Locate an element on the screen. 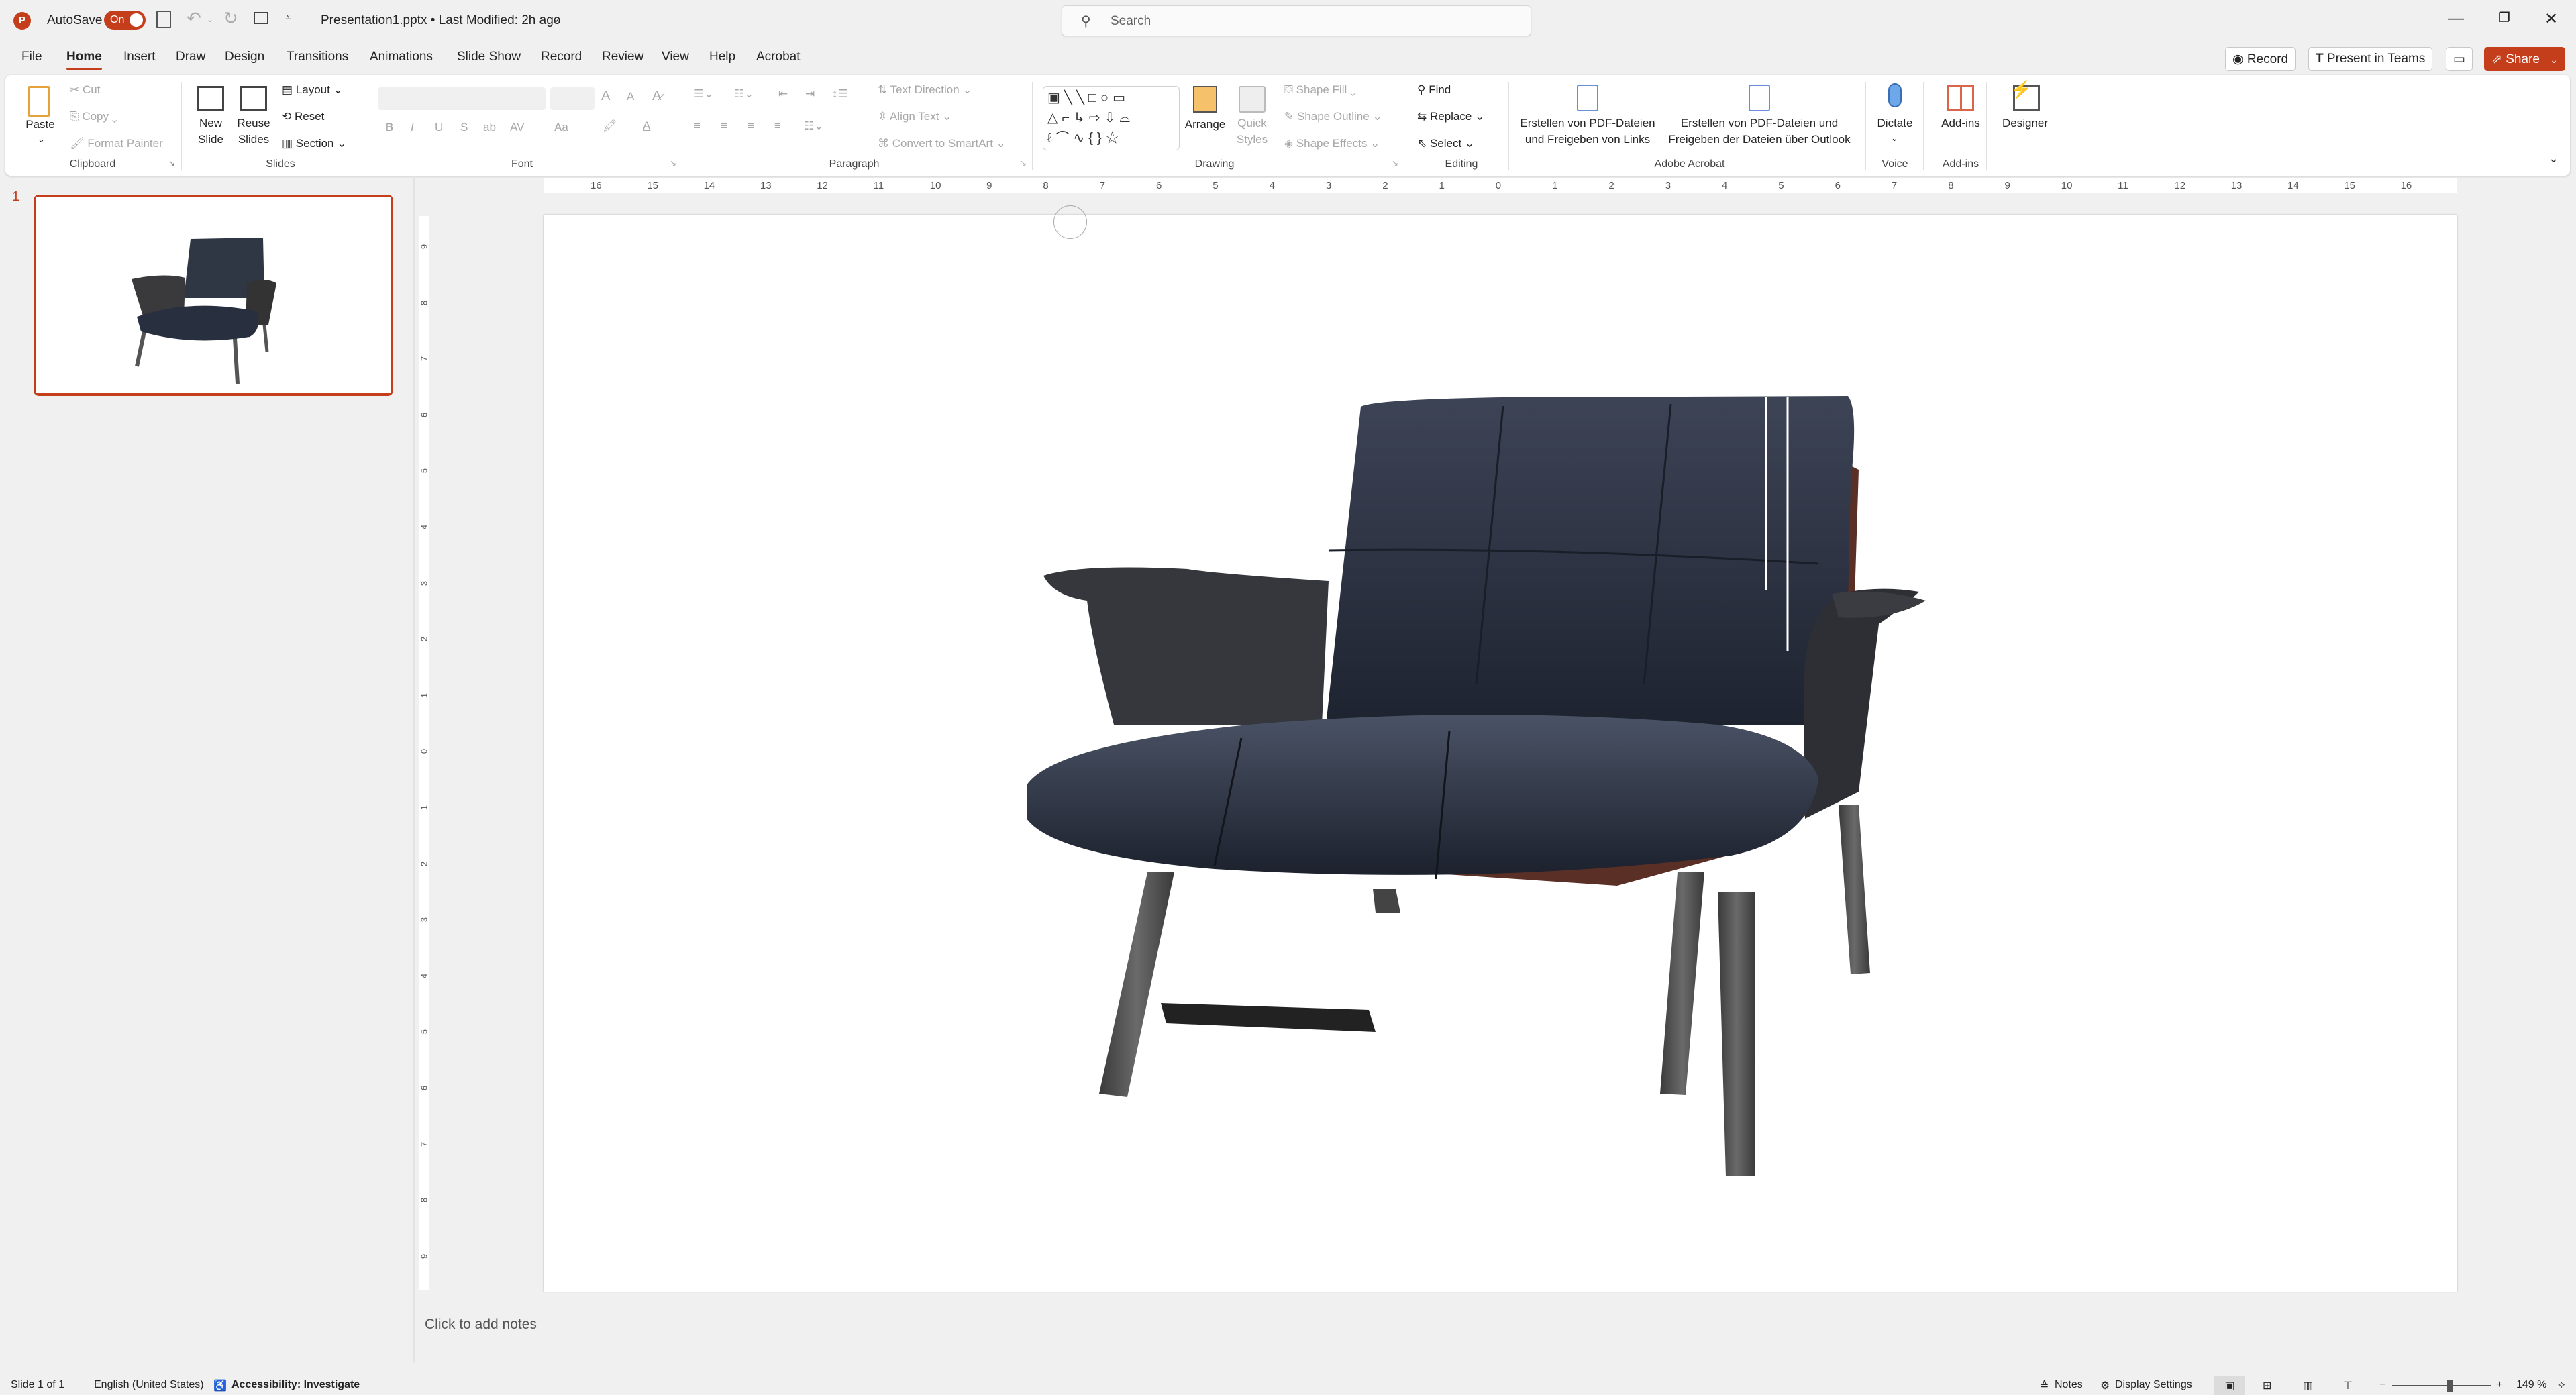 This screenshot has width=2576, height=1395. dictate-button: Dictate is located at coordinates (1894, 123).